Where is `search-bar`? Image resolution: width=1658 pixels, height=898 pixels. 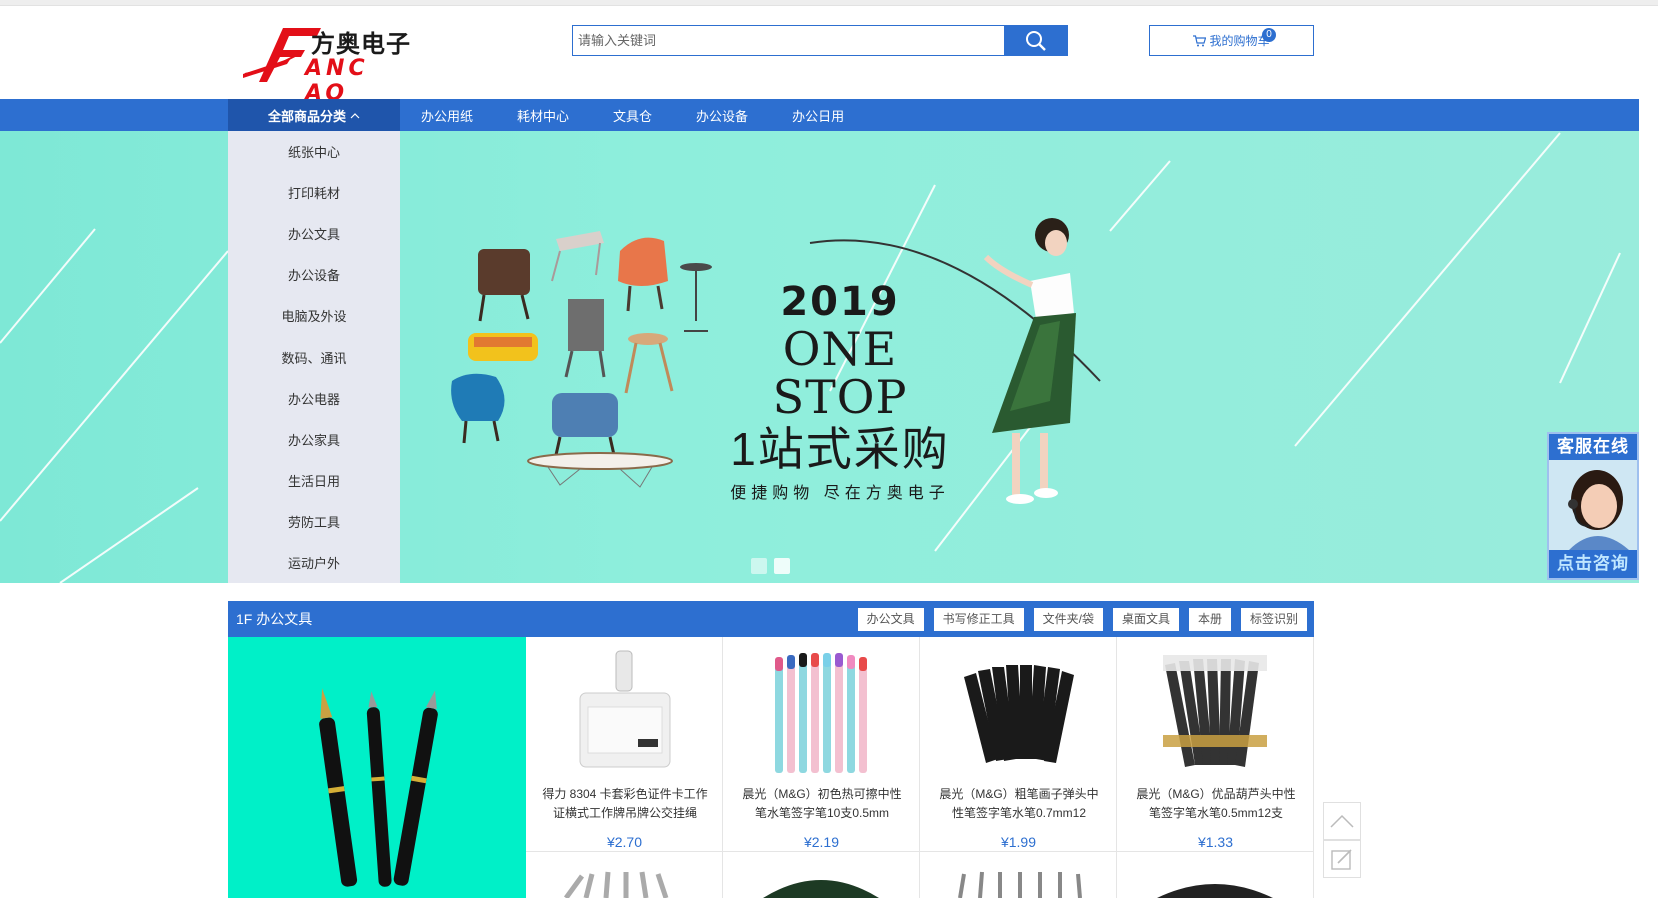
search-bar is located at coordinates (820, 40).